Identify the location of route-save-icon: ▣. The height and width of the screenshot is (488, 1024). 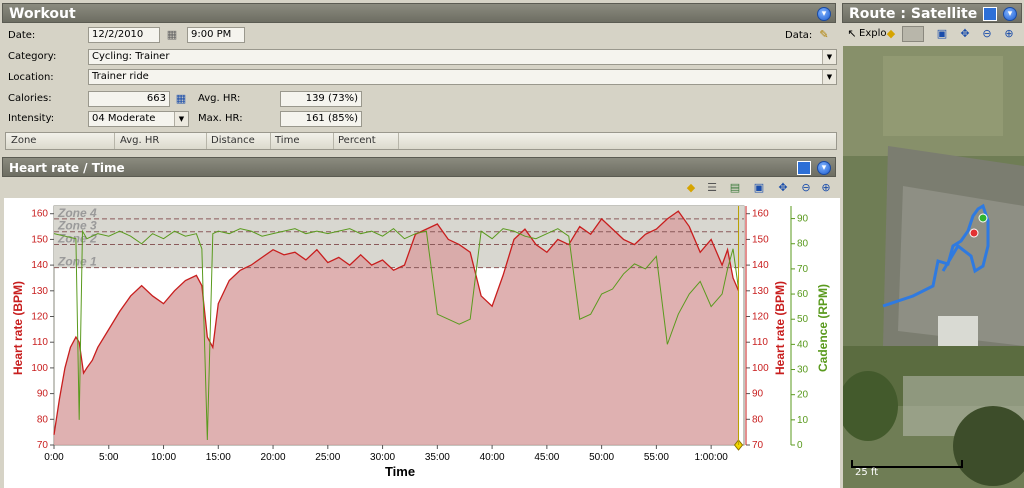
(942, 34).